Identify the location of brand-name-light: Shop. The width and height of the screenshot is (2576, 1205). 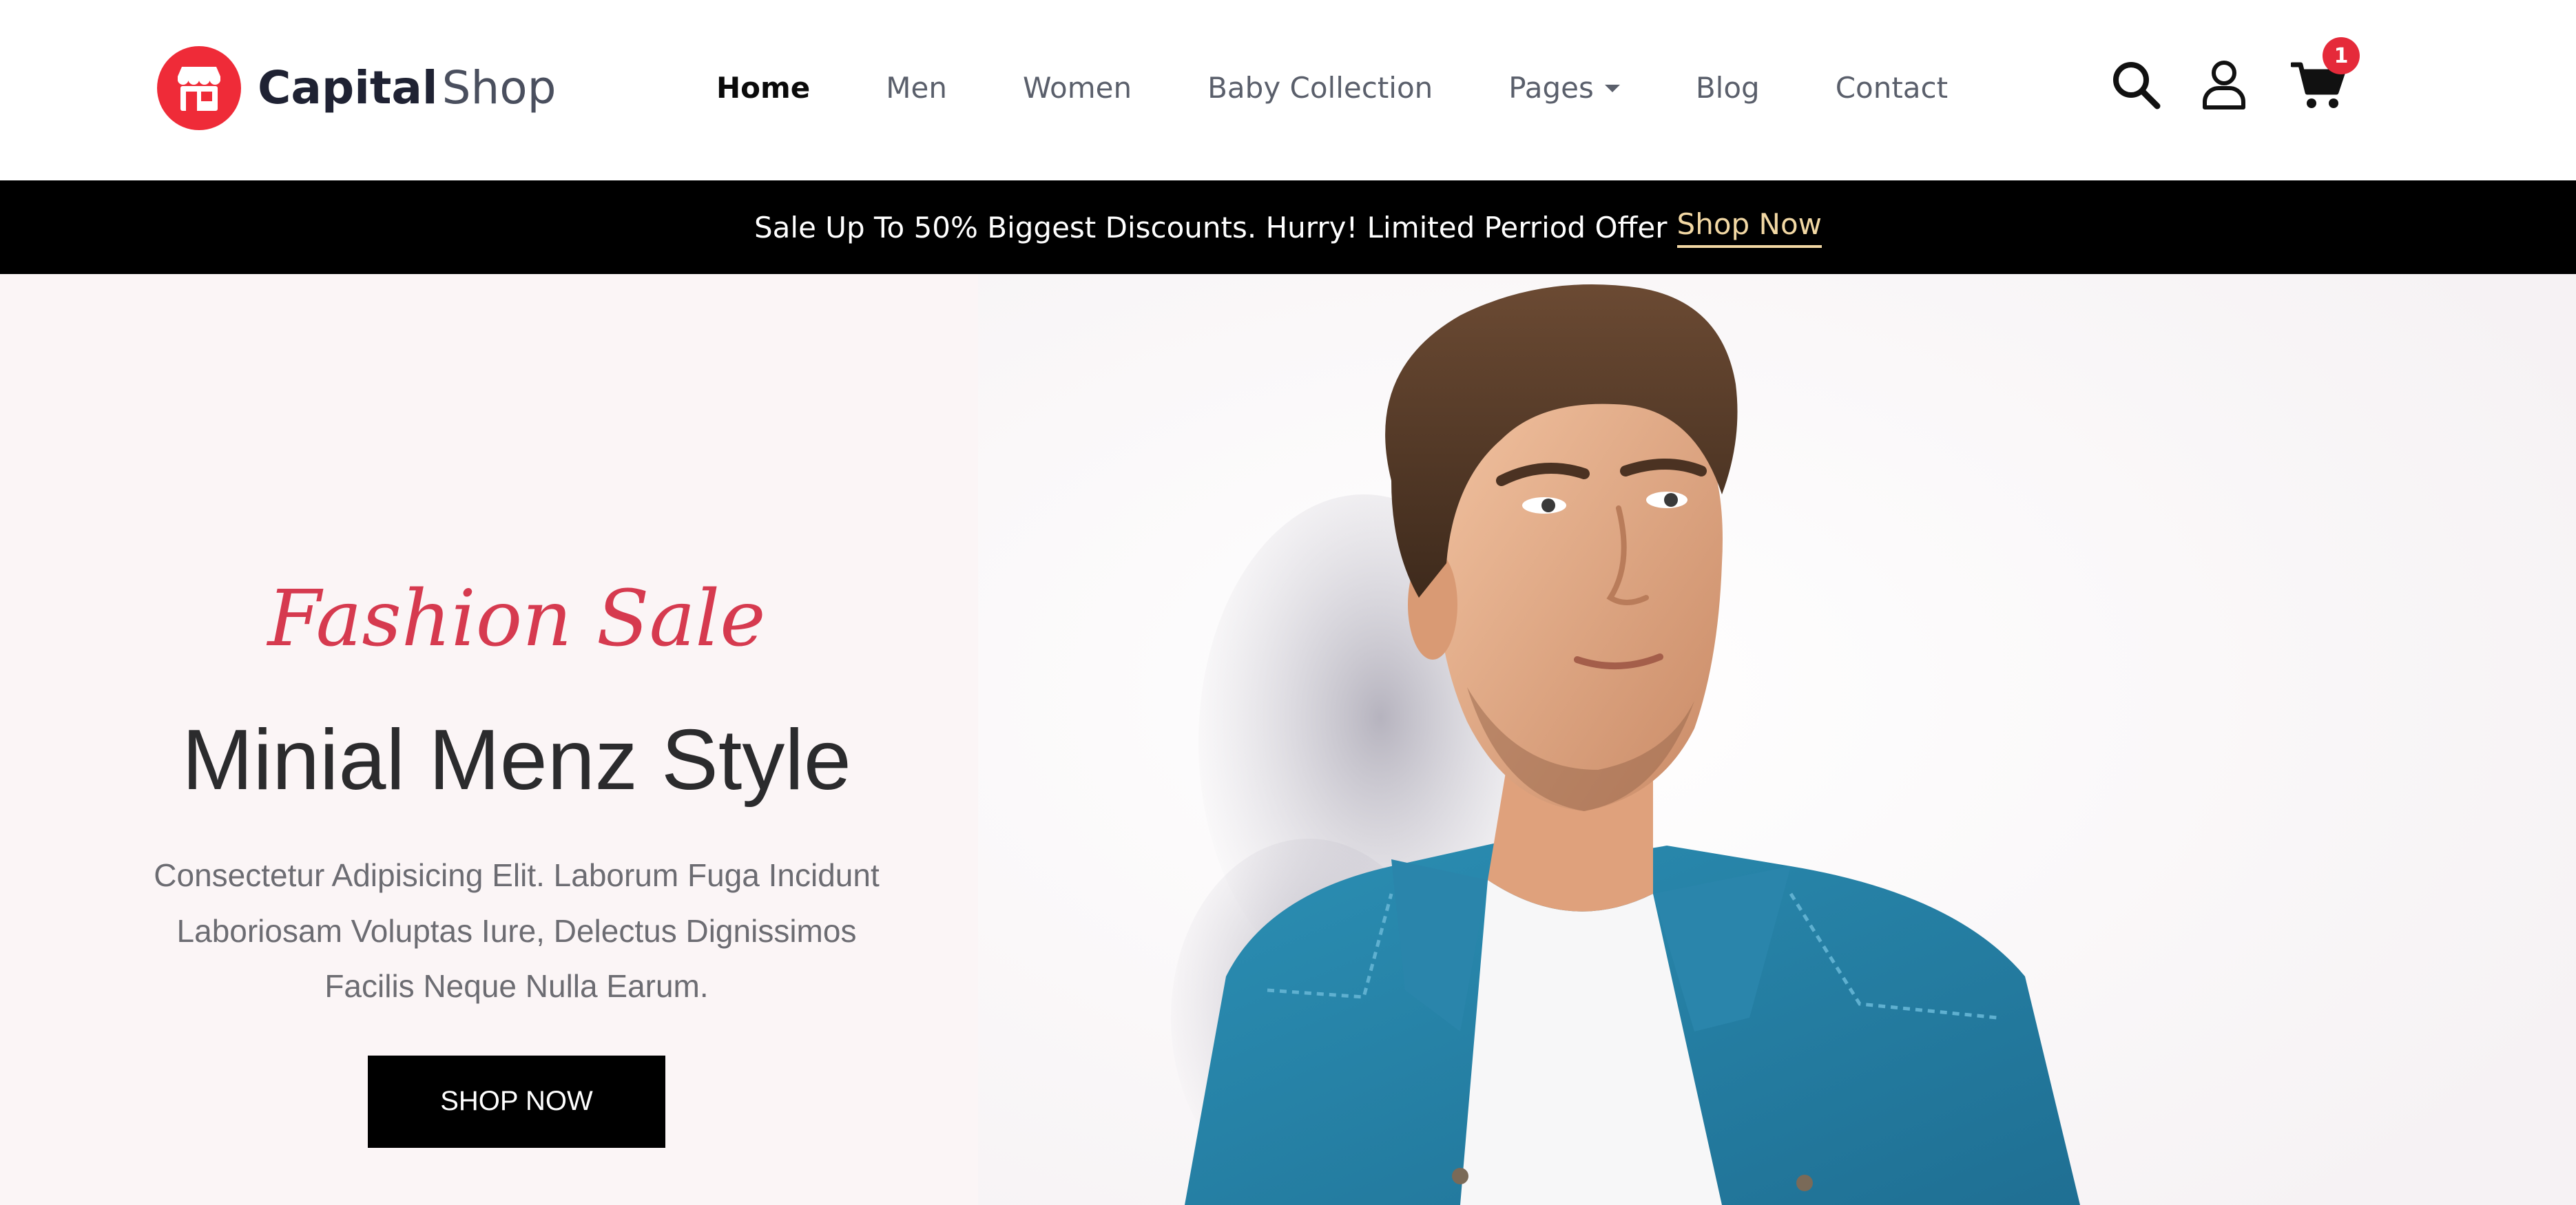
(499, 87).